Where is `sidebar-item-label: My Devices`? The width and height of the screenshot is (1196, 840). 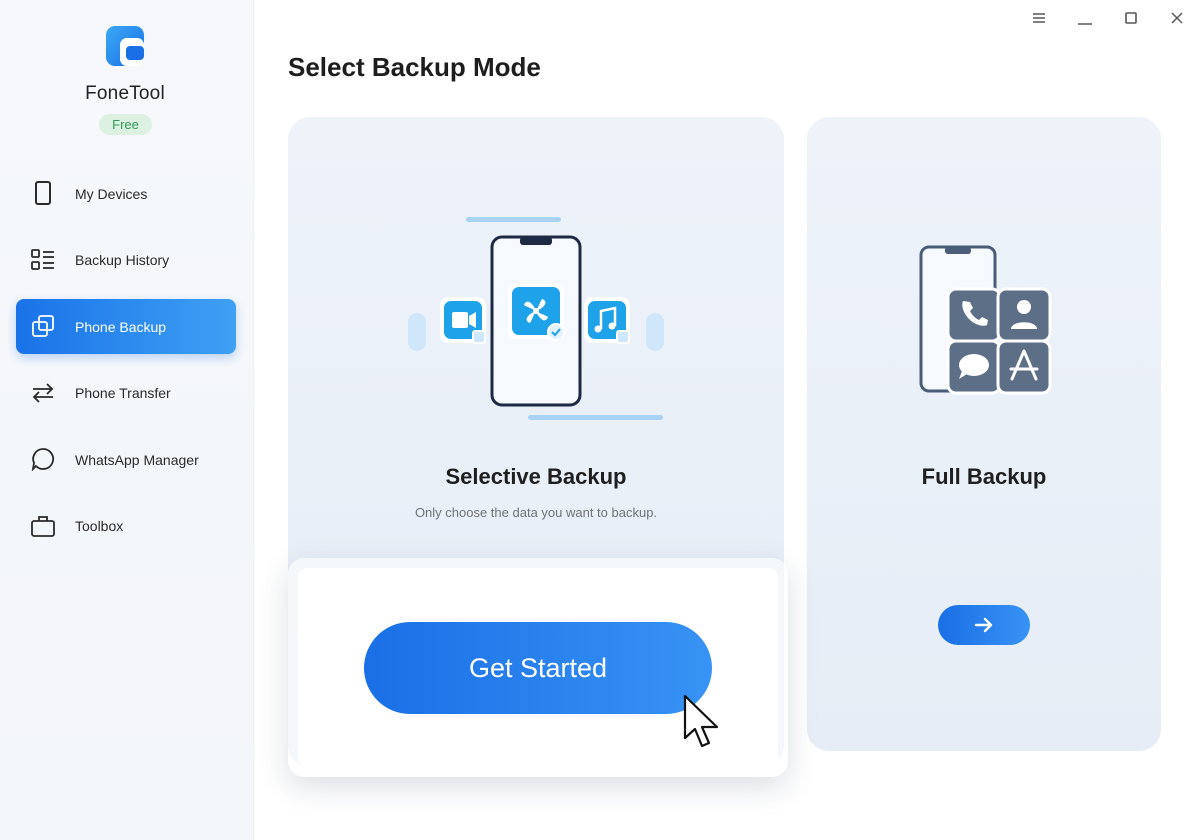 sidebar-item-label: My Devices is located at coordinates (111, 193).